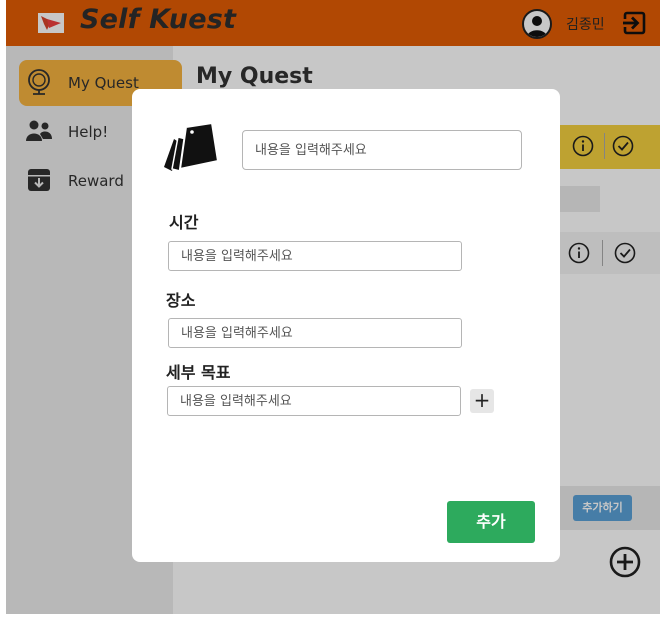 This screenshot has height=621, width=665. What do you see at coordinates (190, 148) in the screenshot?
I see `cards-icon` at bounding box center [190, 148].